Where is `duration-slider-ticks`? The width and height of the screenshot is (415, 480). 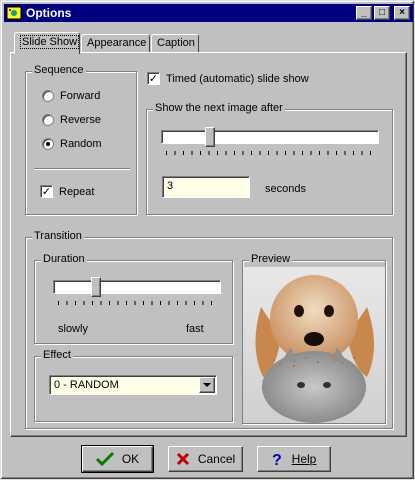
duration-slider-ticks is located at coordinates (138, 303).